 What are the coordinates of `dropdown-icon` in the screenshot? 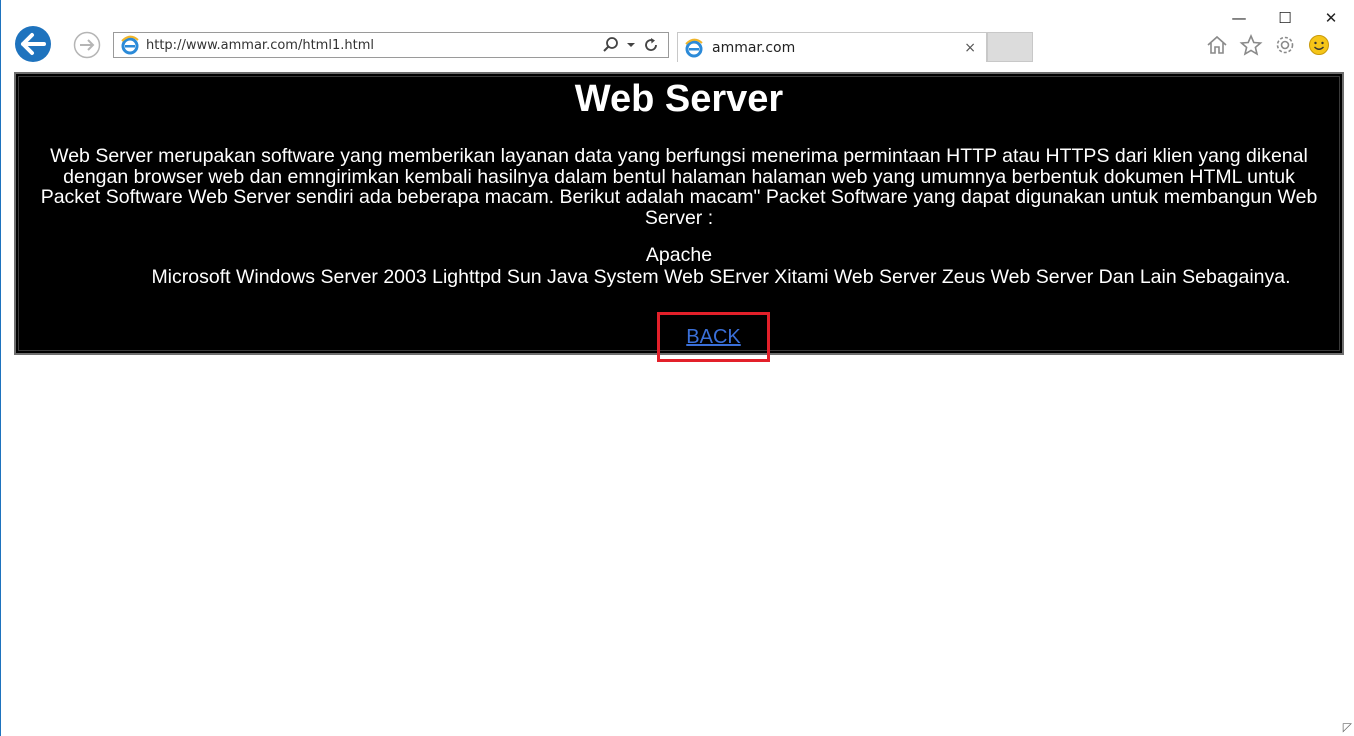 It's located at (631, 45).